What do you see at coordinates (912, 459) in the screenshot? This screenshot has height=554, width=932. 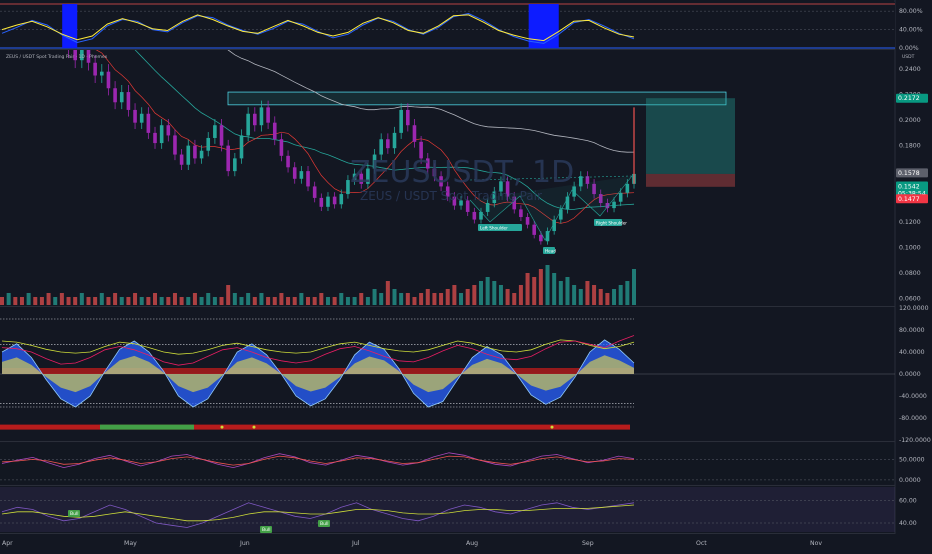 I see `axis-tick-label: 50.0000` at bounding box center [912, 459].